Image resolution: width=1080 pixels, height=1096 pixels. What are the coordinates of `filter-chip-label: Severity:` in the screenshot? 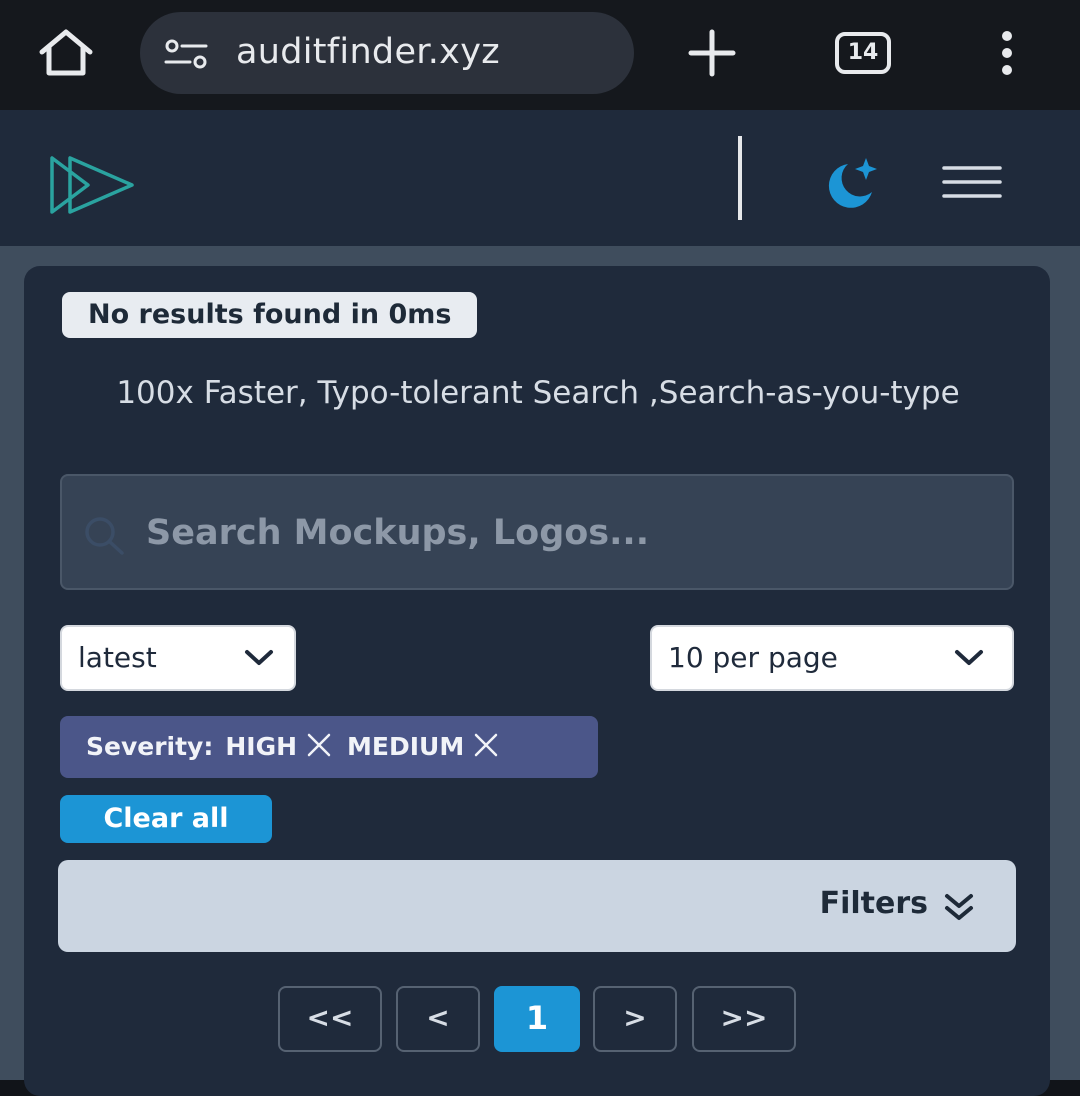 It's located at (150, 746).